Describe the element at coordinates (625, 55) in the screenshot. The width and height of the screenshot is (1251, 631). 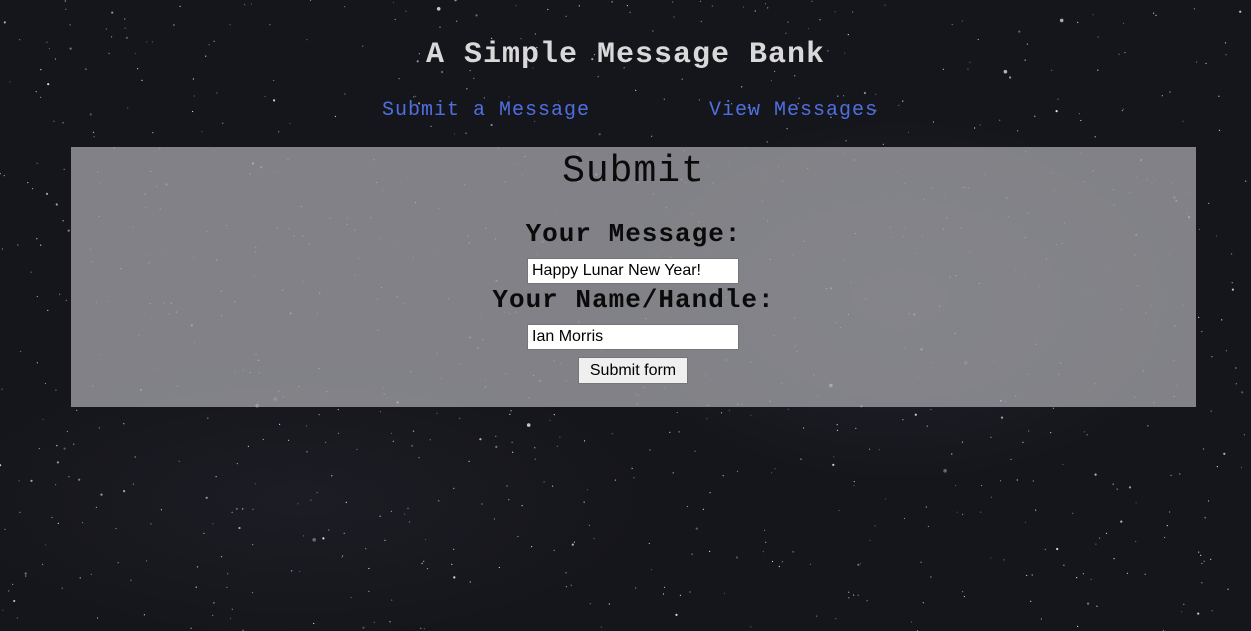
I see `site-title: A Simple Message Bank` at that location.